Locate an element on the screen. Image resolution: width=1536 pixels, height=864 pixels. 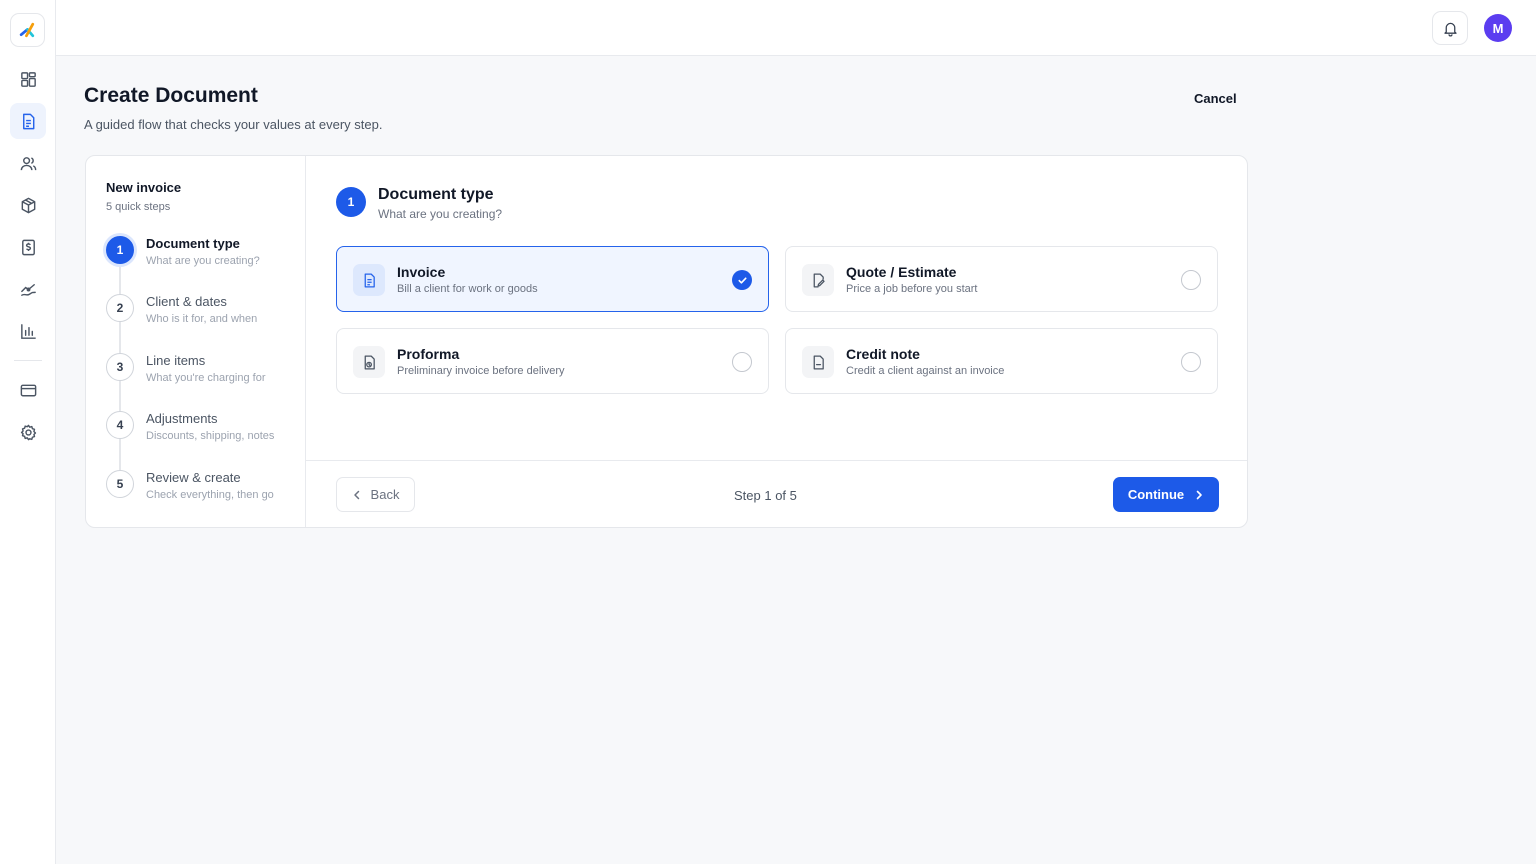
step-description: What are you creating? is located at coordinates (203, 261).